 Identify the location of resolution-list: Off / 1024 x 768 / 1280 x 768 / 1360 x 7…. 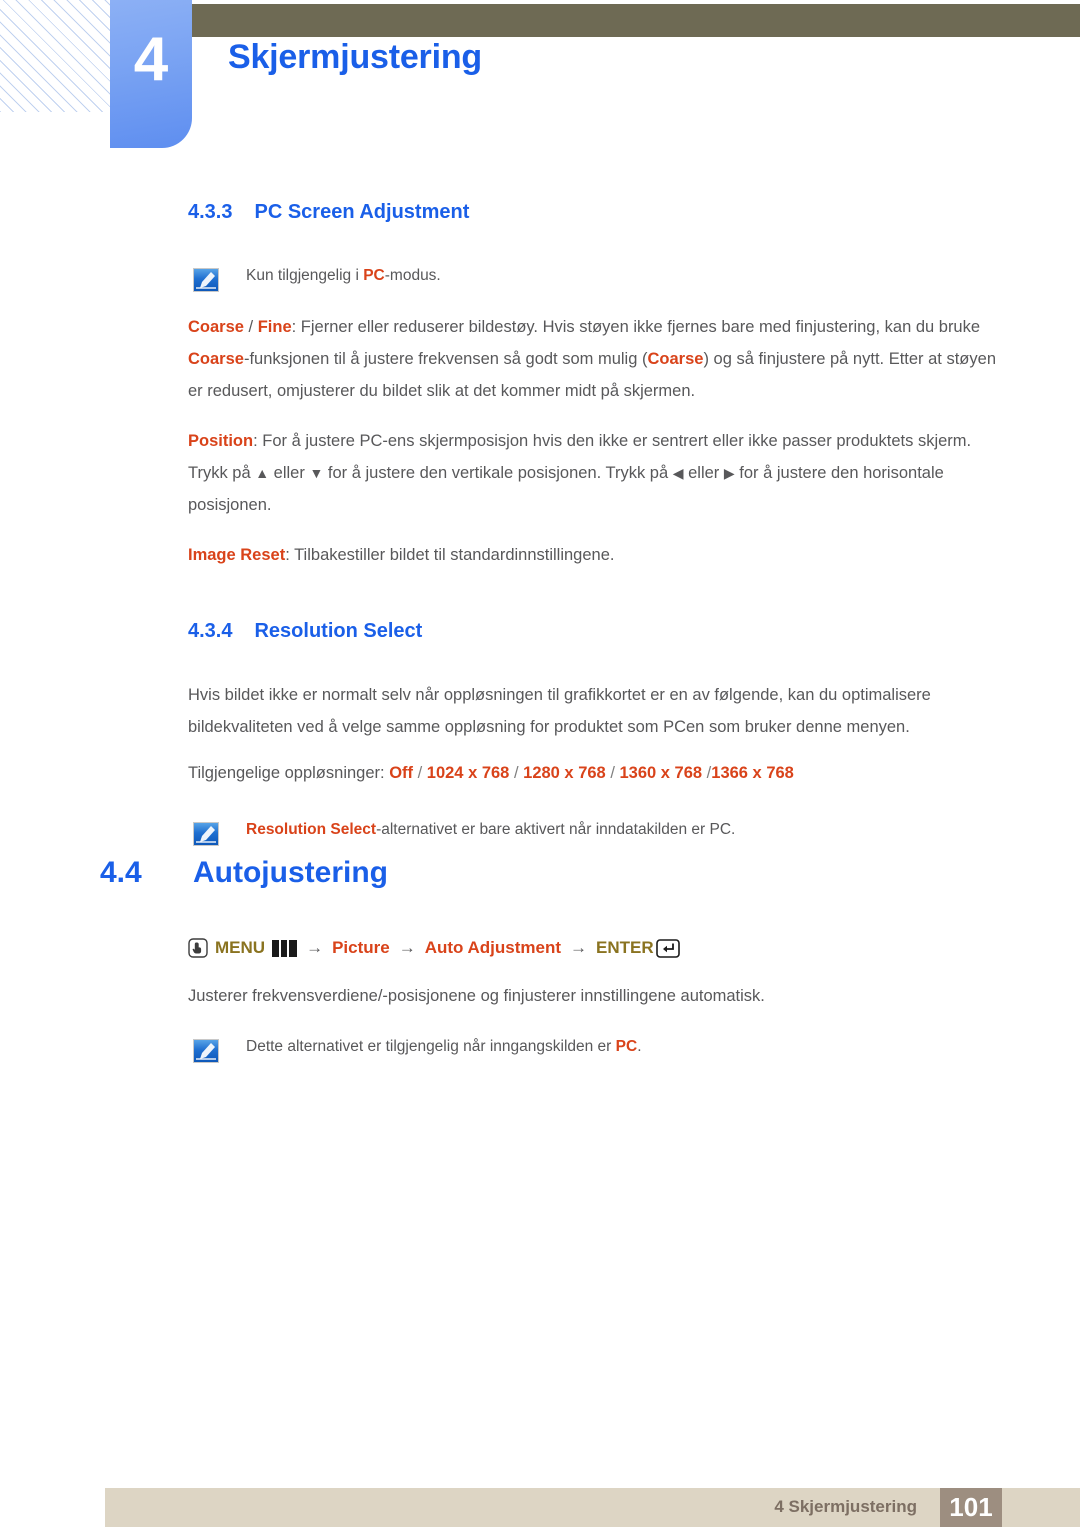
(591, 773).